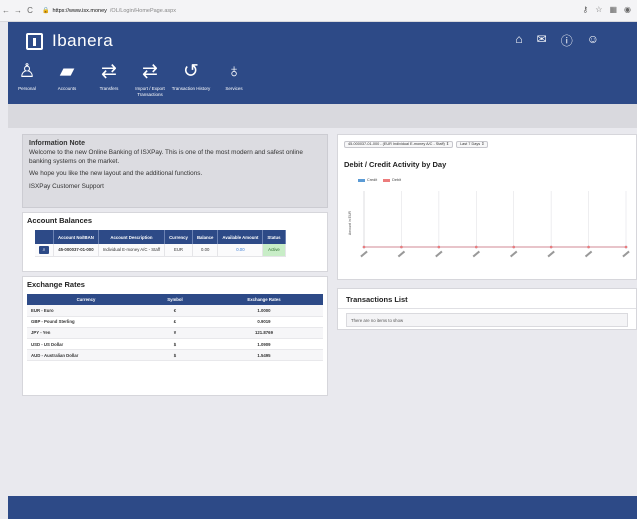  What do you see at coordinates (264, 333) in the screenshot?
I see `rate-value: 121.8769` at bounding box center [264, 333].